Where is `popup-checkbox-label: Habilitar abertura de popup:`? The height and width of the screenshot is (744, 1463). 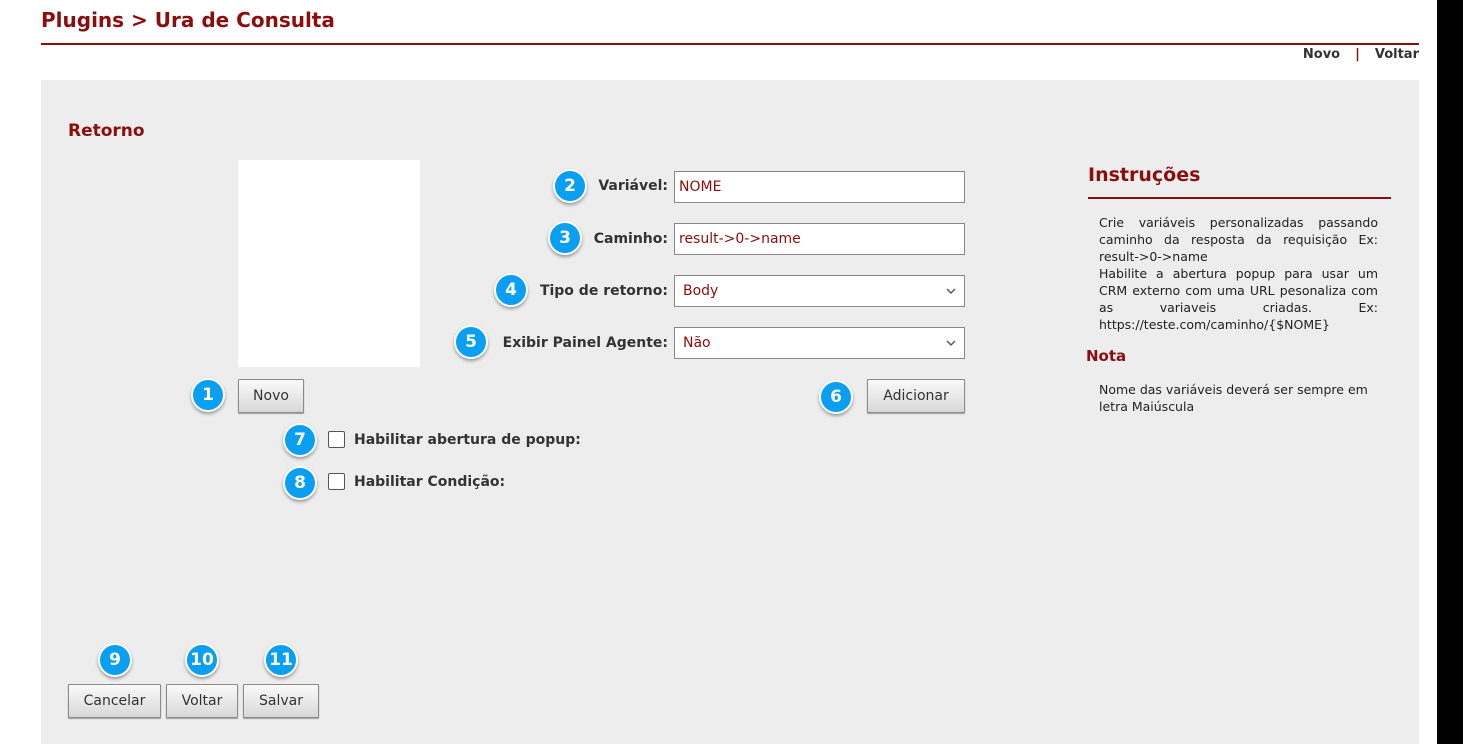
popup-checkbox-label: Habilitar abertura de popup: is located at coordinates (467, 439).